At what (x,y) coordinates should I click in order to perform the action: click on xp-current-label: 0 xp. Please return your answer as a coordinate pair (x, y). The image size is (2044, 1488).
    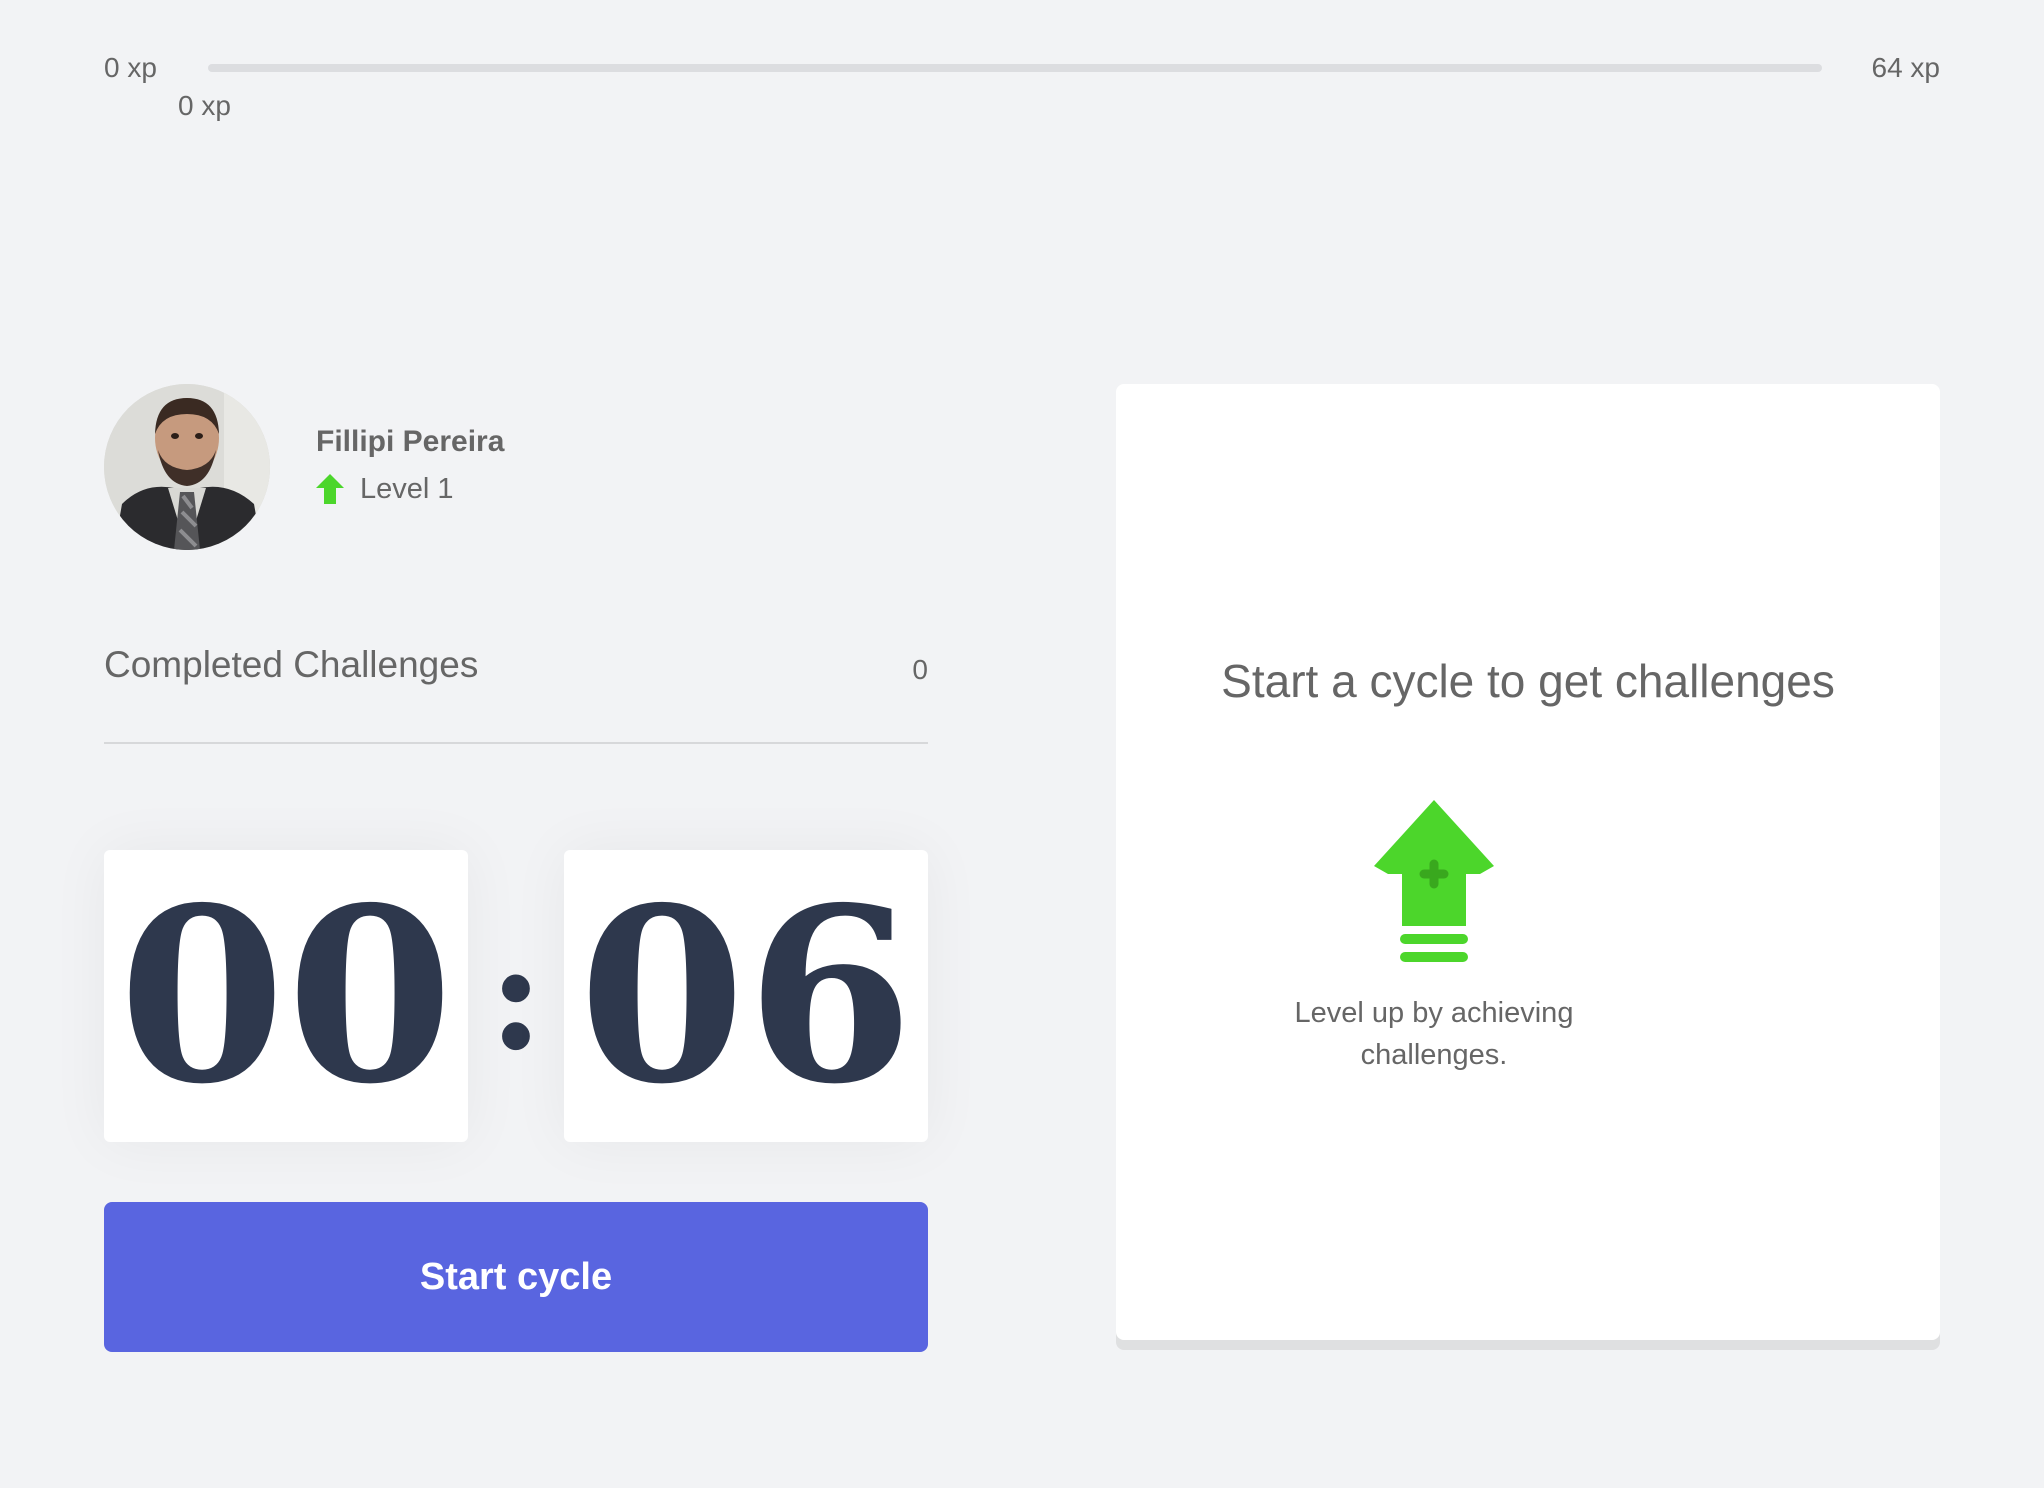
    Looking at the image, I should click on (204, 105).